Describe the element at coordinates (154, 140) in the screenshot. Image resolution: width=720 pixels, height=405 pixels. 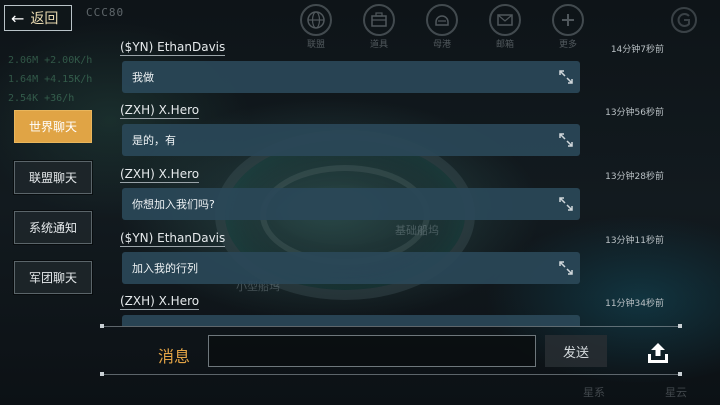
I see `message-text: 是的，有` at that location.